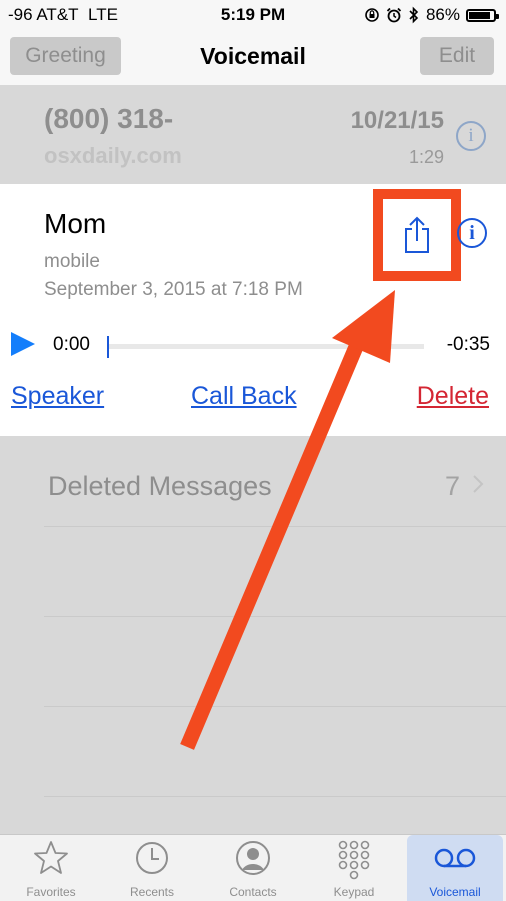 The height and width of the screenshot is (901, 506). Describe the element at coordinates (253, 58) in the screenshot. I see `nav-bar: Greeting Voicemail Edit` at that location.